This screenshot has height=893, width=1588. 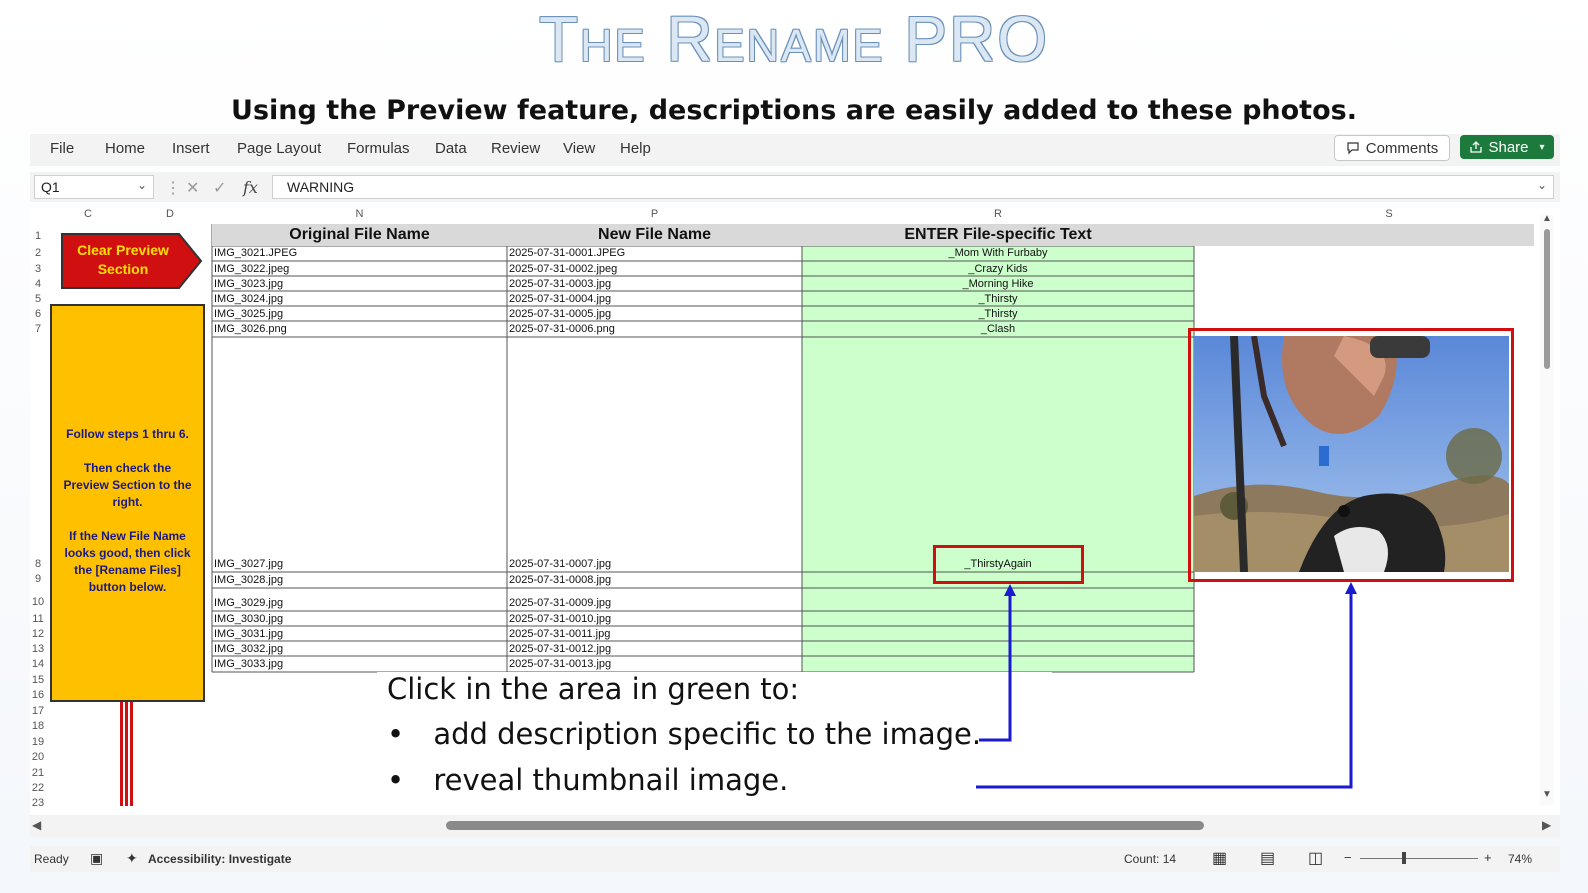 What do you see at coordinates (1547, 509) in the screenshot?
I see `vertical-scrollbar: ▲ ▼` at bounding box center [1547, 509].